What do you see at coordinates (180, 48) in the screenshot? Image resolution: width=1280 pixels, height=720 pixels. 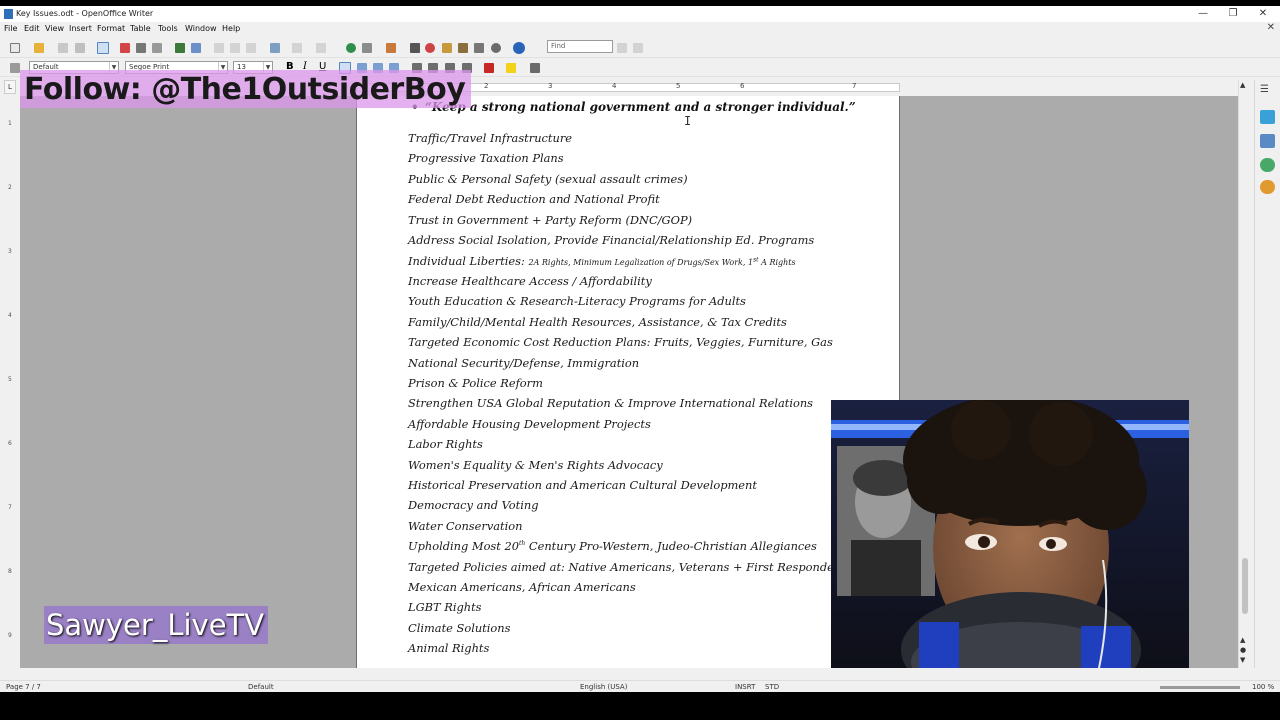 I see `spellcheck-icon` at bounding box center [180, 48].